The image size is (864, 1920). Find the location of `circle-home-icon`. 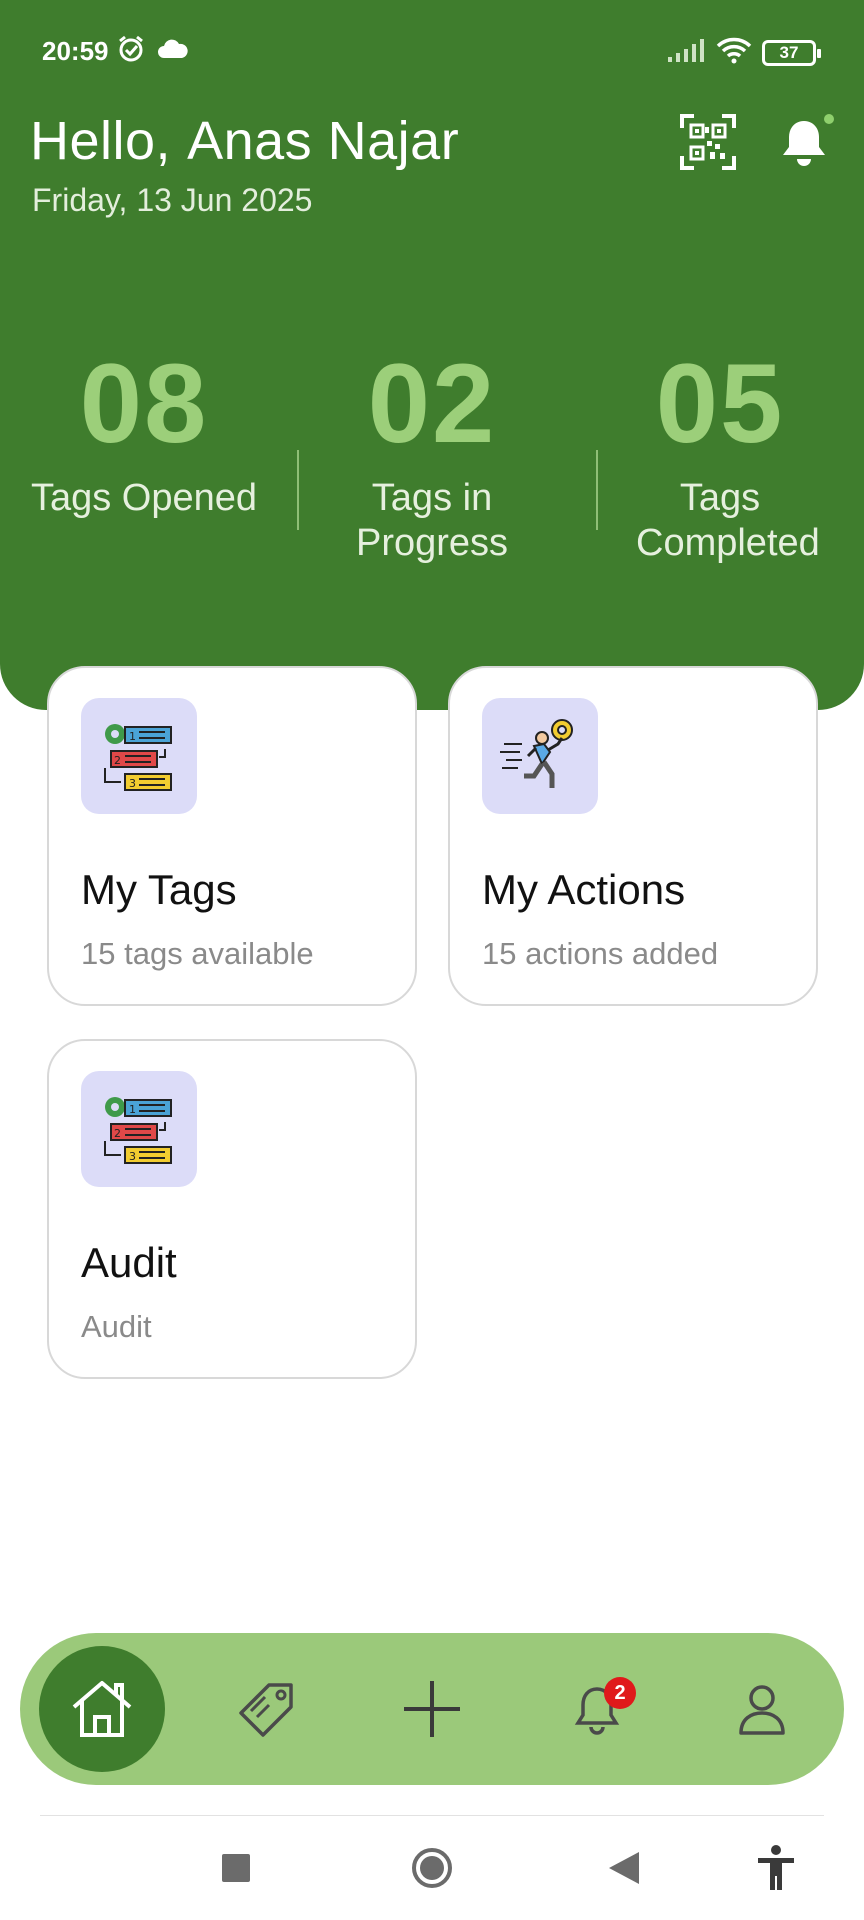

circle-home-icon is located at coordinates (432, 1868).